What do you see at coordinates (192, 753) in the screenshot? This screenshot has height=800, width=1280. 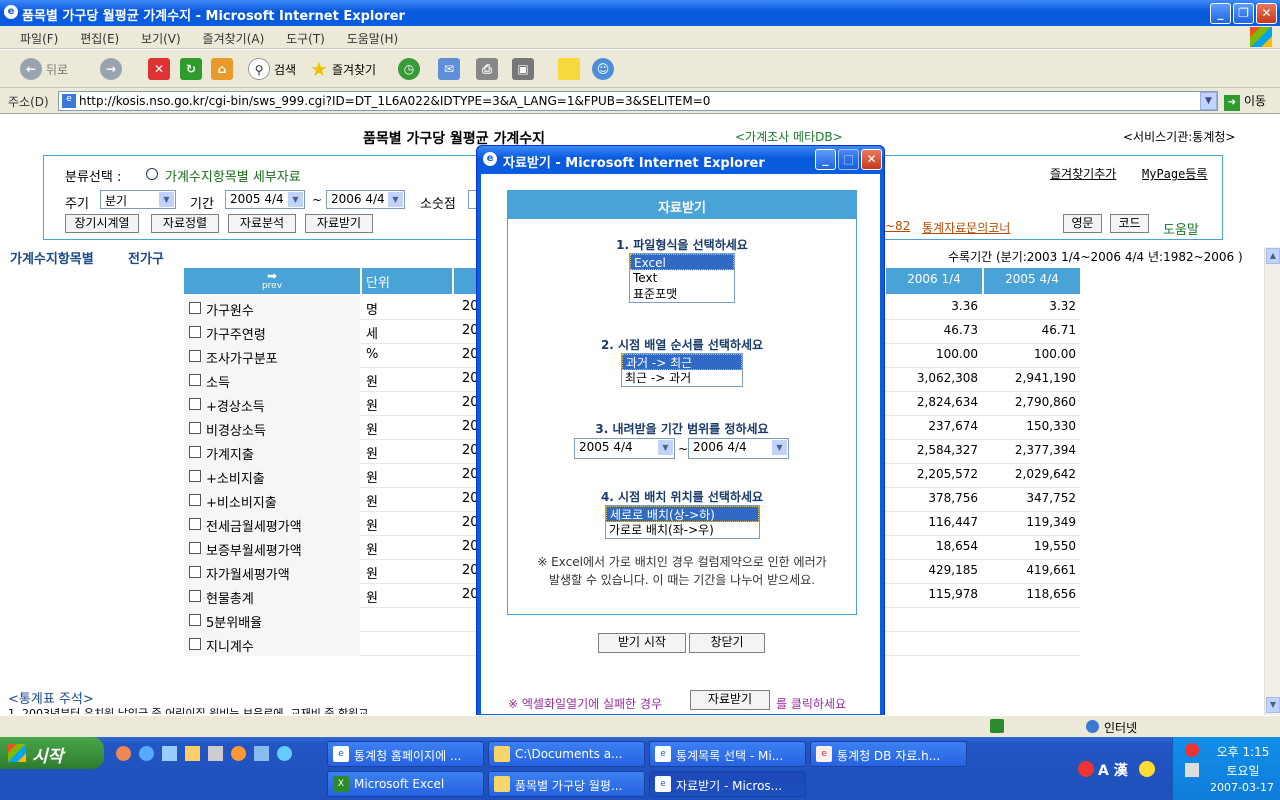 I see `quicklaunch-folder-icon` at bounding box center [192, 753].